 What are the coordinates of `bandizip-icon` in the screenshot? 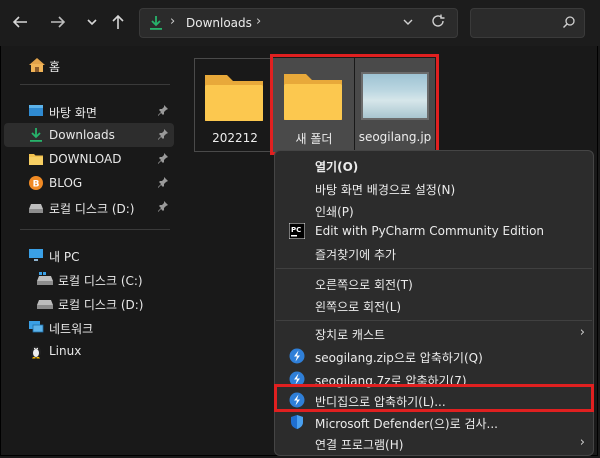 It's located at (297, 356).